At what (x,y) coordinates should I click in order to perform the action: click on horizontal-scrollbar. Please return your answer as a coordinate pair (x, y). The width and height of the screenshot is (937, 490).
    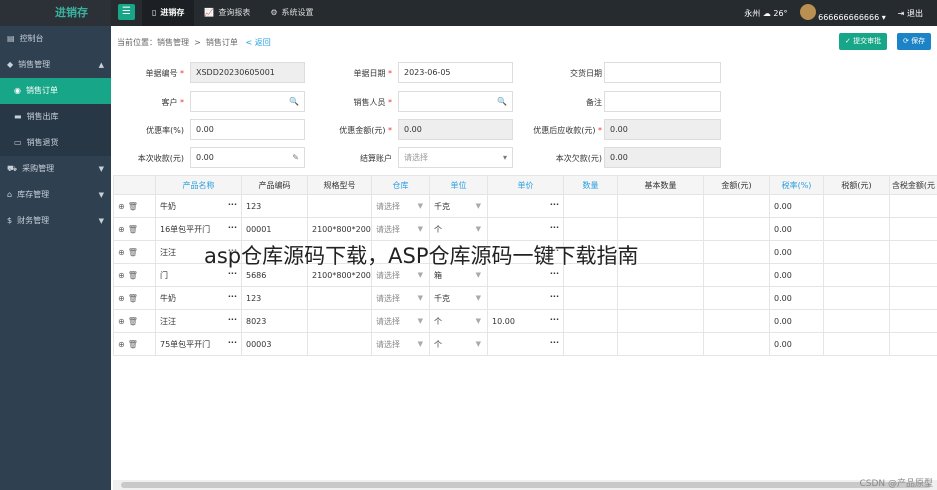
    Looking at the image, I should click on (525, 485).